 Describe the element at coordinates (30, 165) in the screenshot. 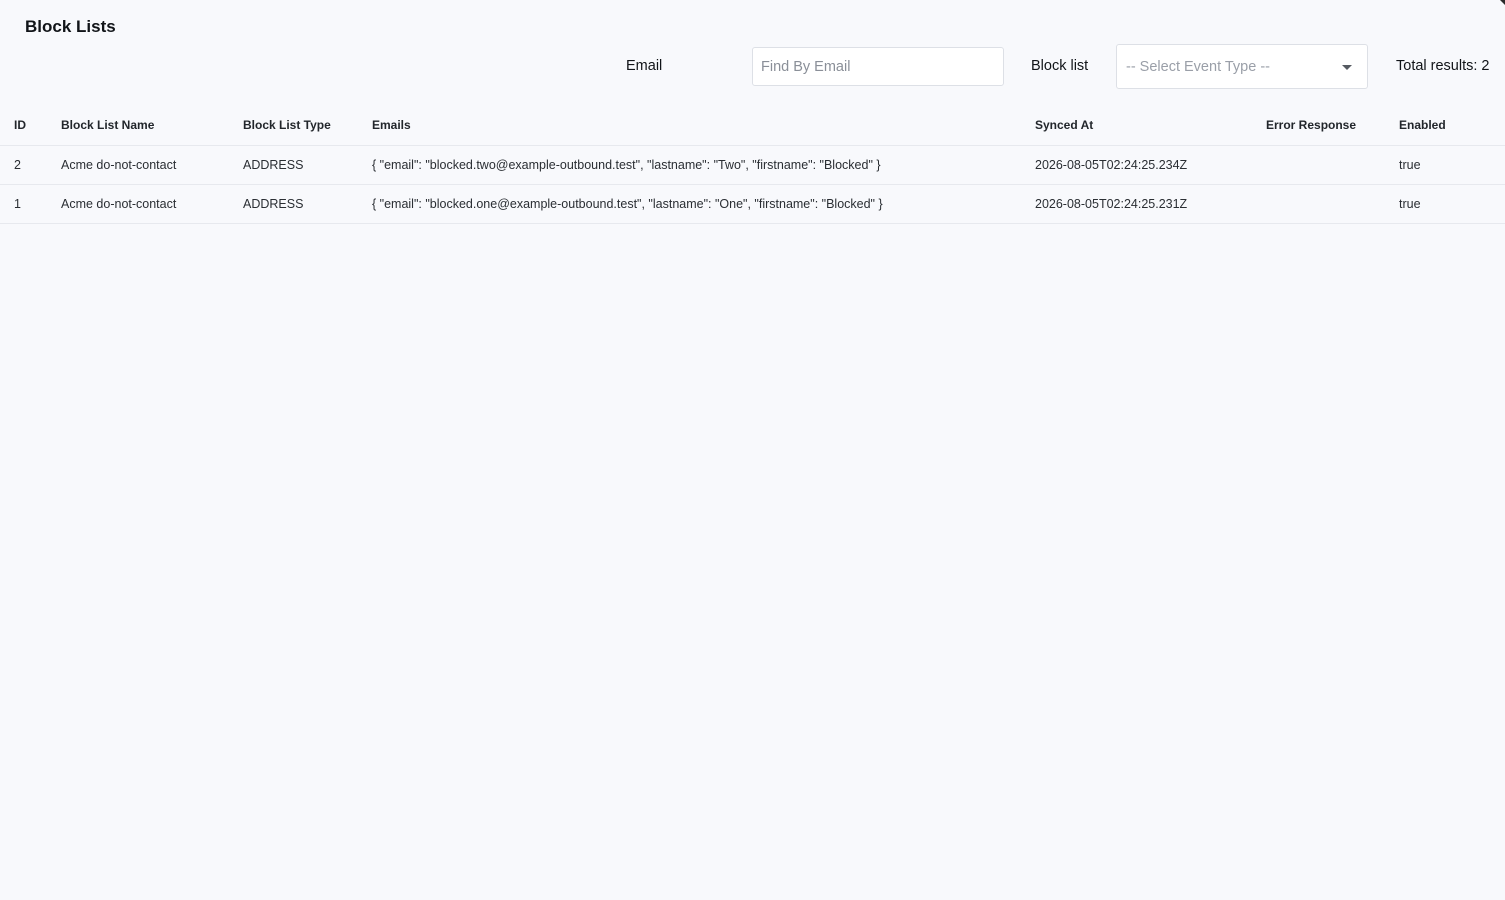

I see `cell-id: 2` at that location.